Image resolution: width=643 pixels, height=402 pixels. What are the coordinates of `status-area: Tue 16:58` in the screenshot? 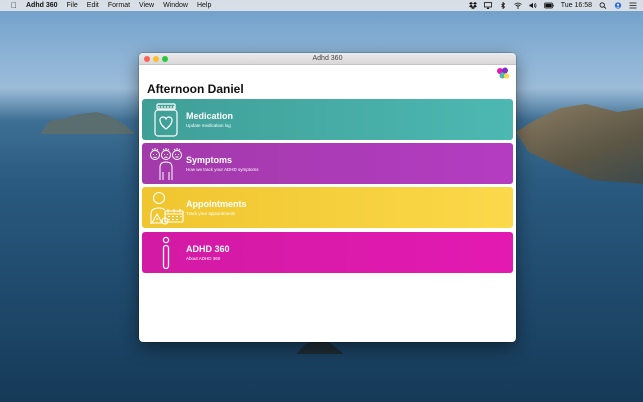 It's located at (552, 5).